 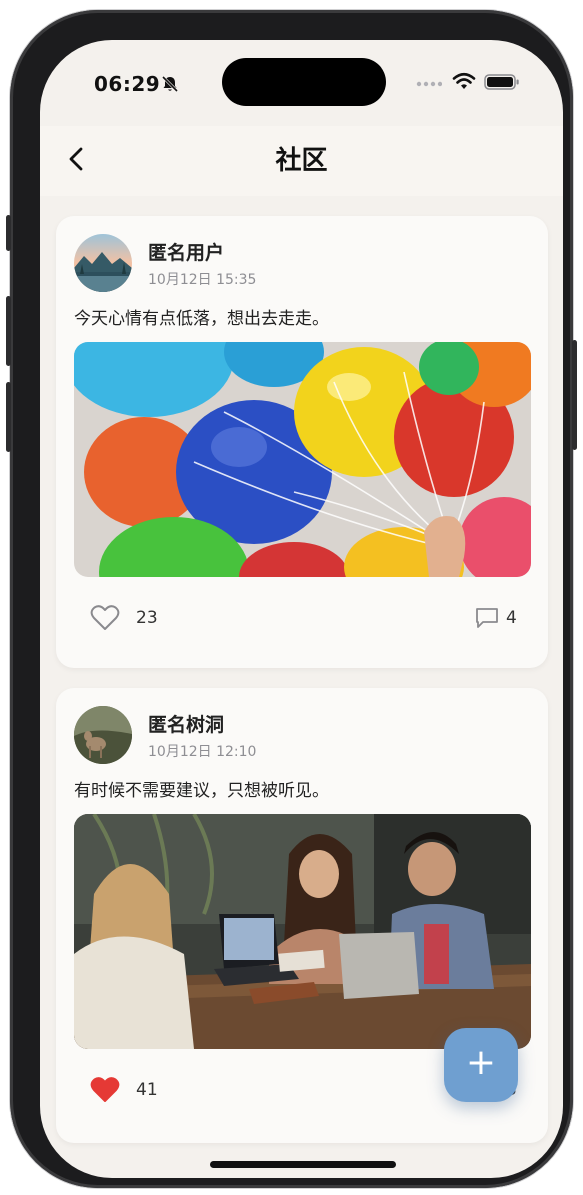 I want to click on page-title: 社区, so click(x=301, y=161).